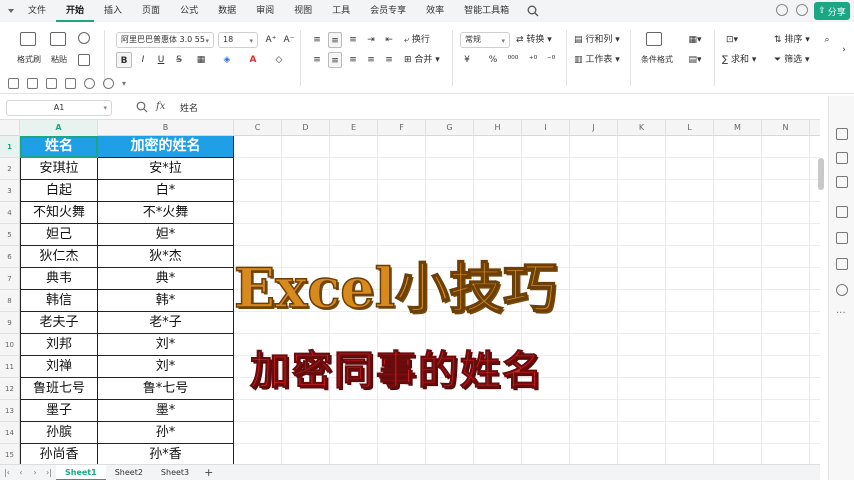 The image size is (854, 480). What do you see at coordinates (89, 83) in the screenshot?
I see `undo-icon` at bounding box center [89, 83].